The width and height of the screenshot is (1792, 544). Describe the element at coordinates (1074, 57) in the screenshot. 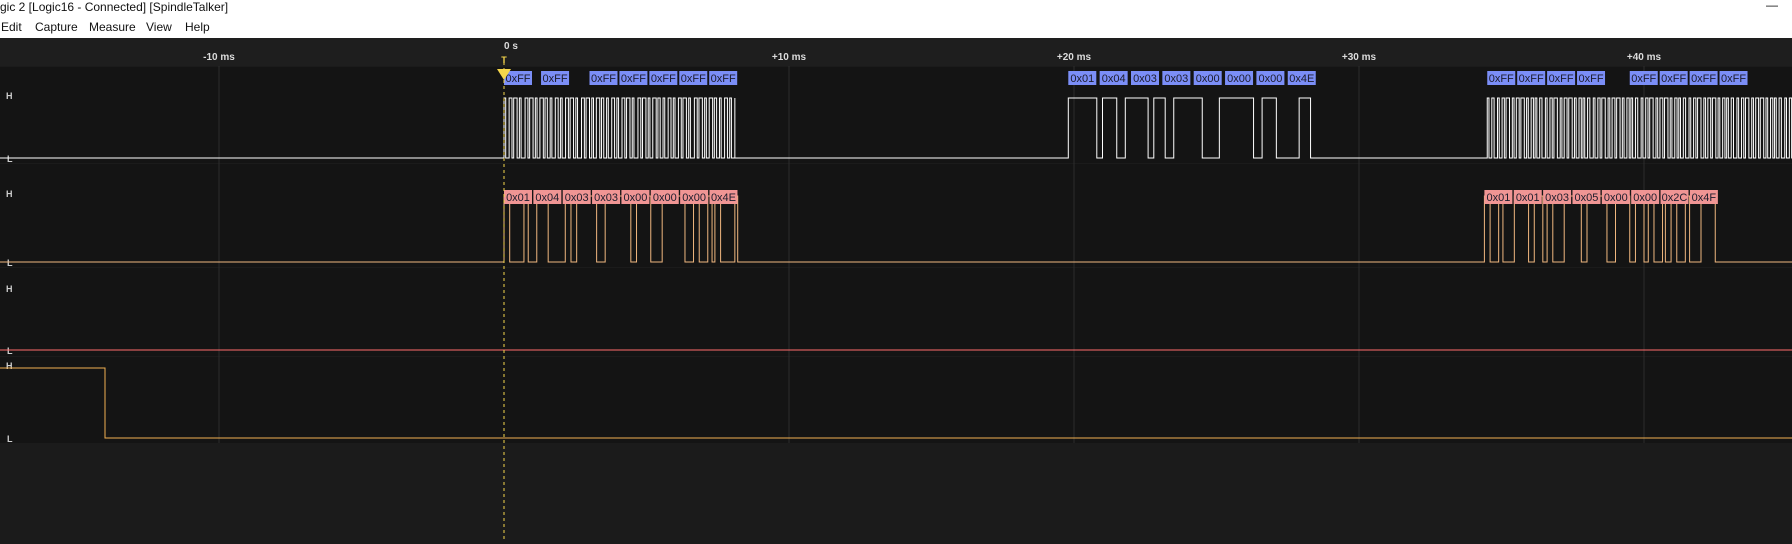

I see `ruler-tick-label: +20 ms` at that location.